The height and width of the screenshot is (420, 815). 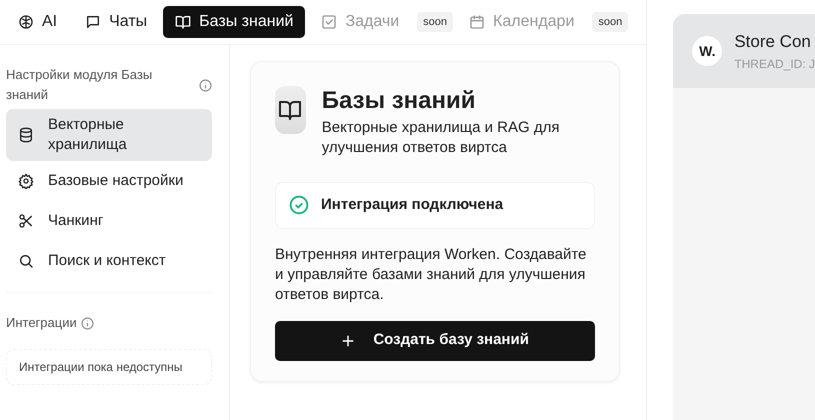 What do you see at coordinates (41, 323) in the screenshot?
I see `section-title: Интеграции` at bounding box center [41, 323].